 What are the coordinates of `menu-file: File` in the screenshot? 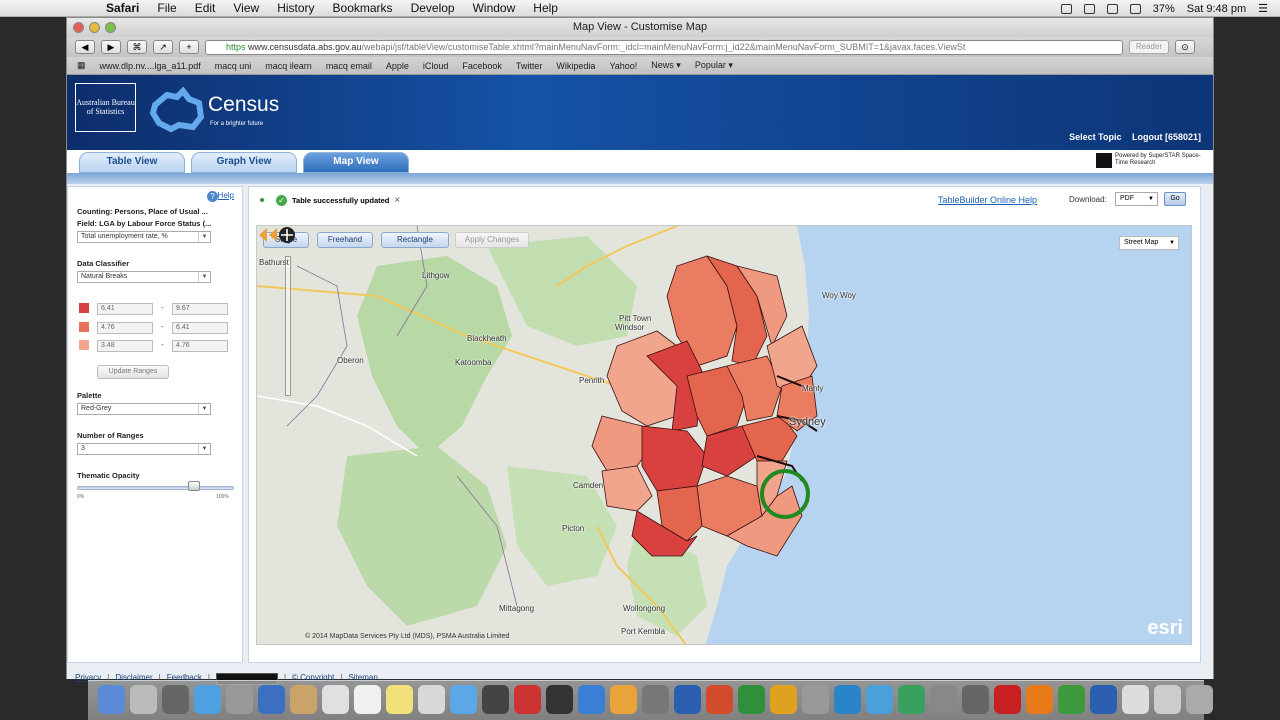 It's located at (166, 8).